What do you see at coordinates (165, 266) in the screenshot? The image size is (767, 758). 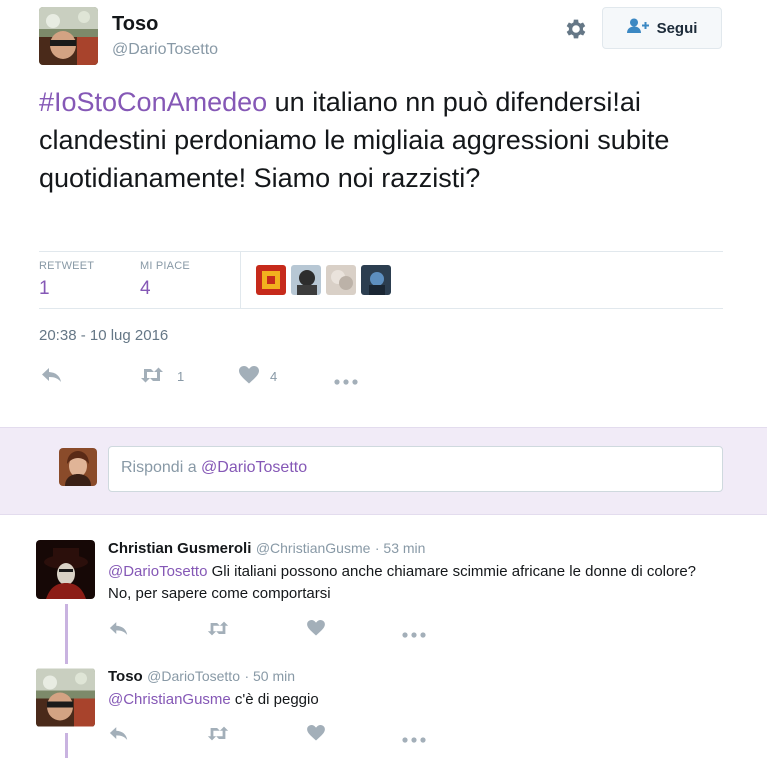 I see `likes-stat-label: MI PIACE` at bounding box center [165, 266].